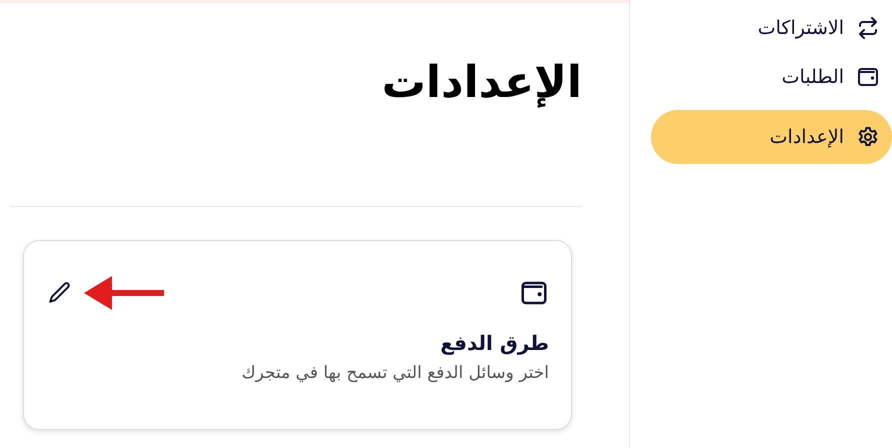  I want to click on wallet-icon, so click(868, 77).